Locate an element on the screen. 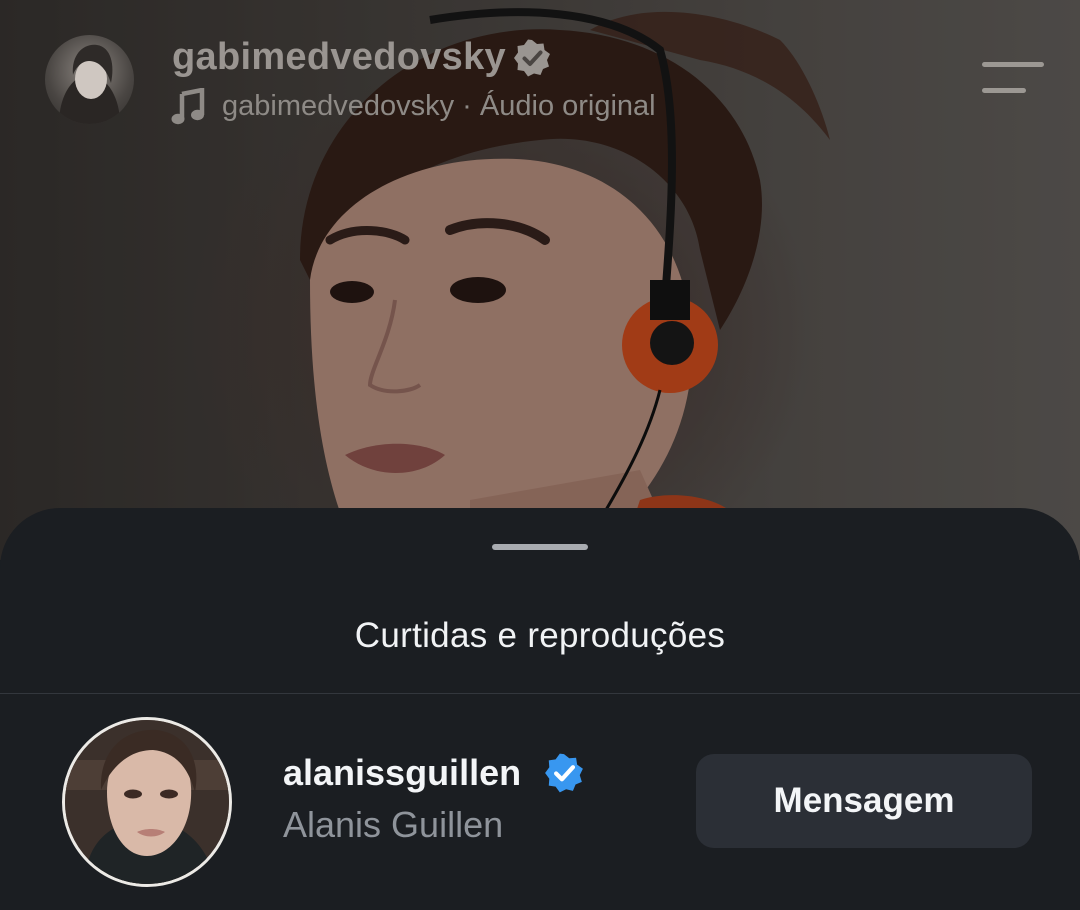  owner-avatar-image is located at coordinates (89, 84).